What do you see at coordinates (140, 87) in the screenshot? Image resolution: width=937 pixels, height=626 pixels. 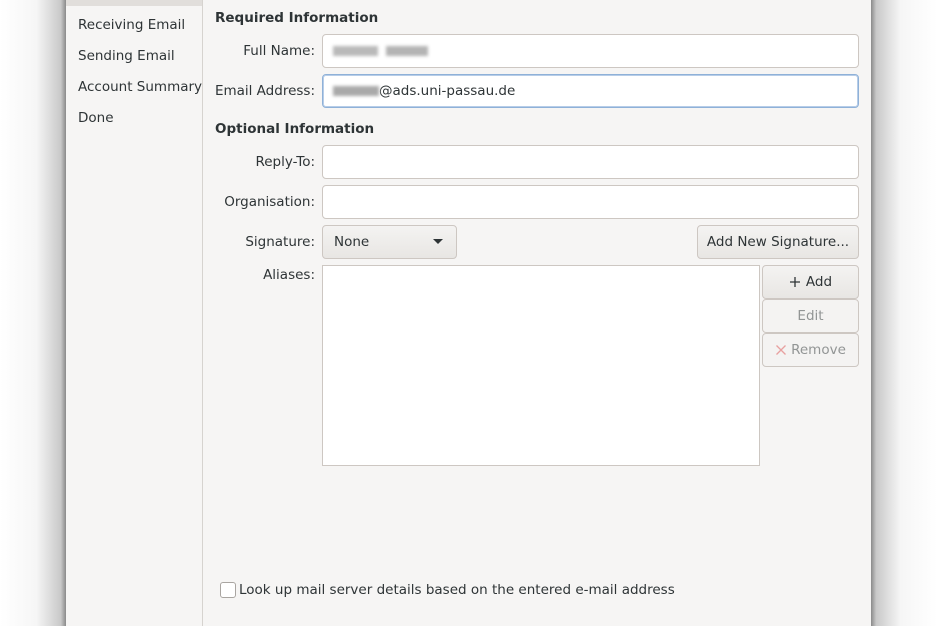 I see `sidebar-item-account-summary: Account Summary` at bounding box center [140, 87].